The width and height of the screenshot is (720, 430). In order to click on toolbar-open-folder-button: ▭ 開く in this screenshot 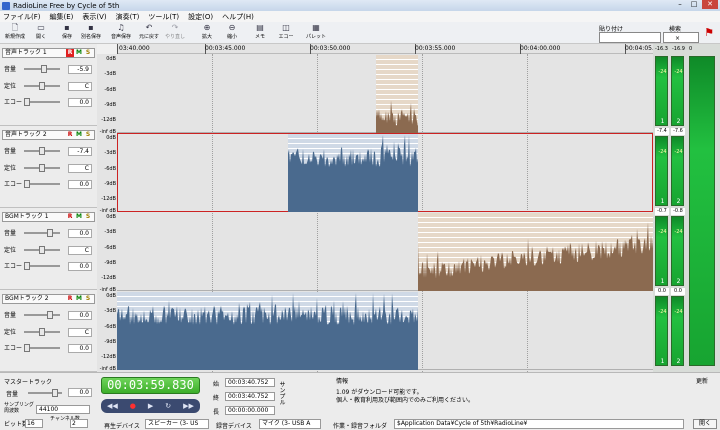, I will do `click(41, 33)`.